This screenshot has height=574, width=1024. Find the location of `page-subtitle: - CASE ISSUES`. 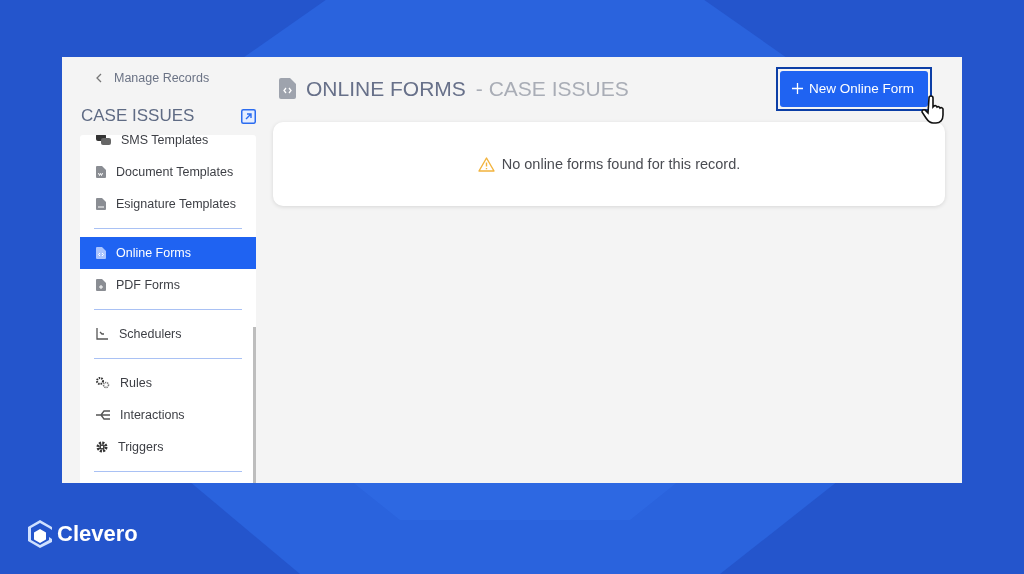

page-subtitle: - CASE ISSUES is located at coordinates (552, 88).